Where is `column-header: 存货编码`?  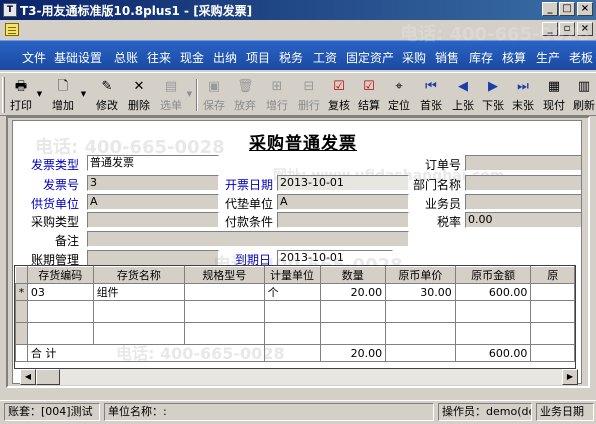 column-header: 存货编码 is located at coordinates (60, 275).